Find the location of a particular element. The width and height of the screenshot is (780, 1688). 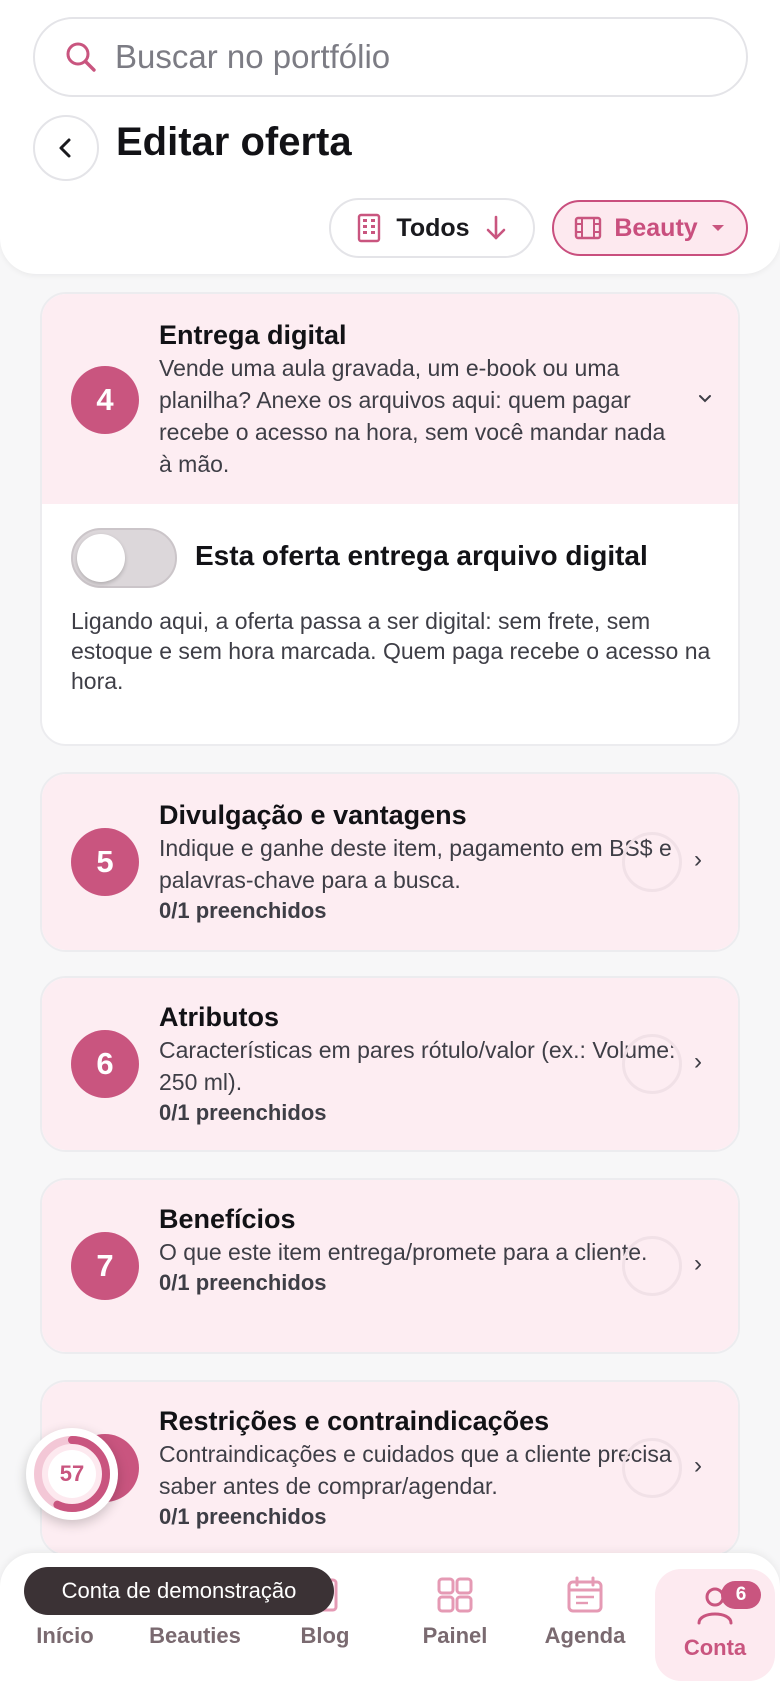

step-badge: 6 is located at coordinates (105, 1064).